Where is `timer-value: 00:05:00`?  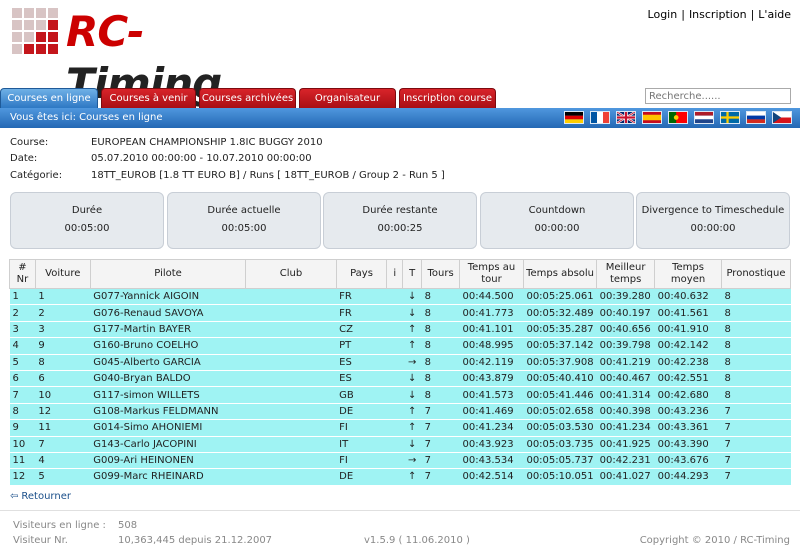
timer-value: 00:05:00 is located at coordinates (244, 228).